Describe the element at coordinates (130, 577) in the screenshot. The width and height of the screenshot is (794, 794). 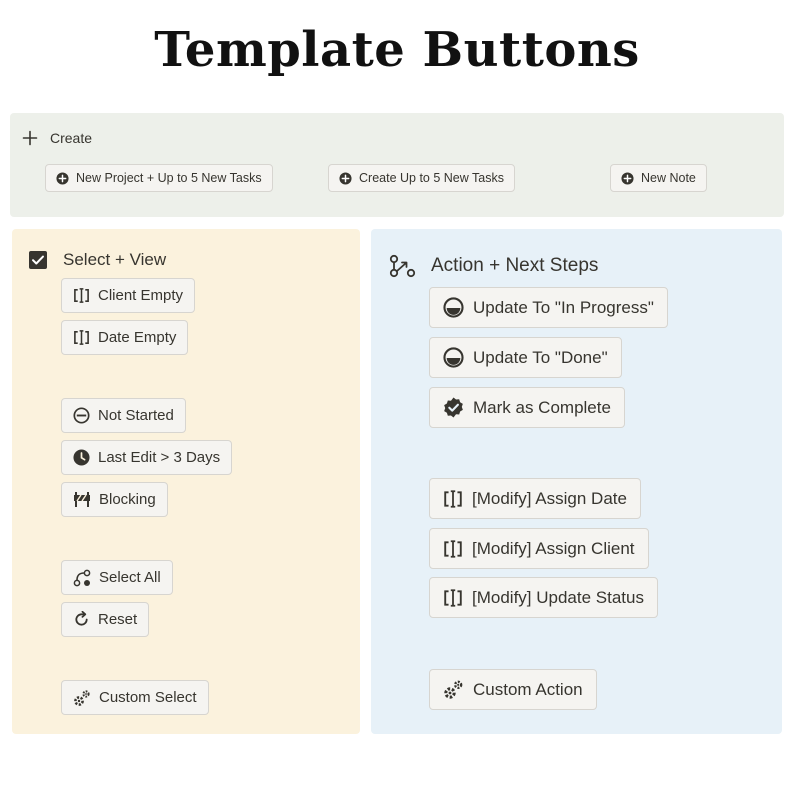
I see `select-all-button-label: Select All` at that location.